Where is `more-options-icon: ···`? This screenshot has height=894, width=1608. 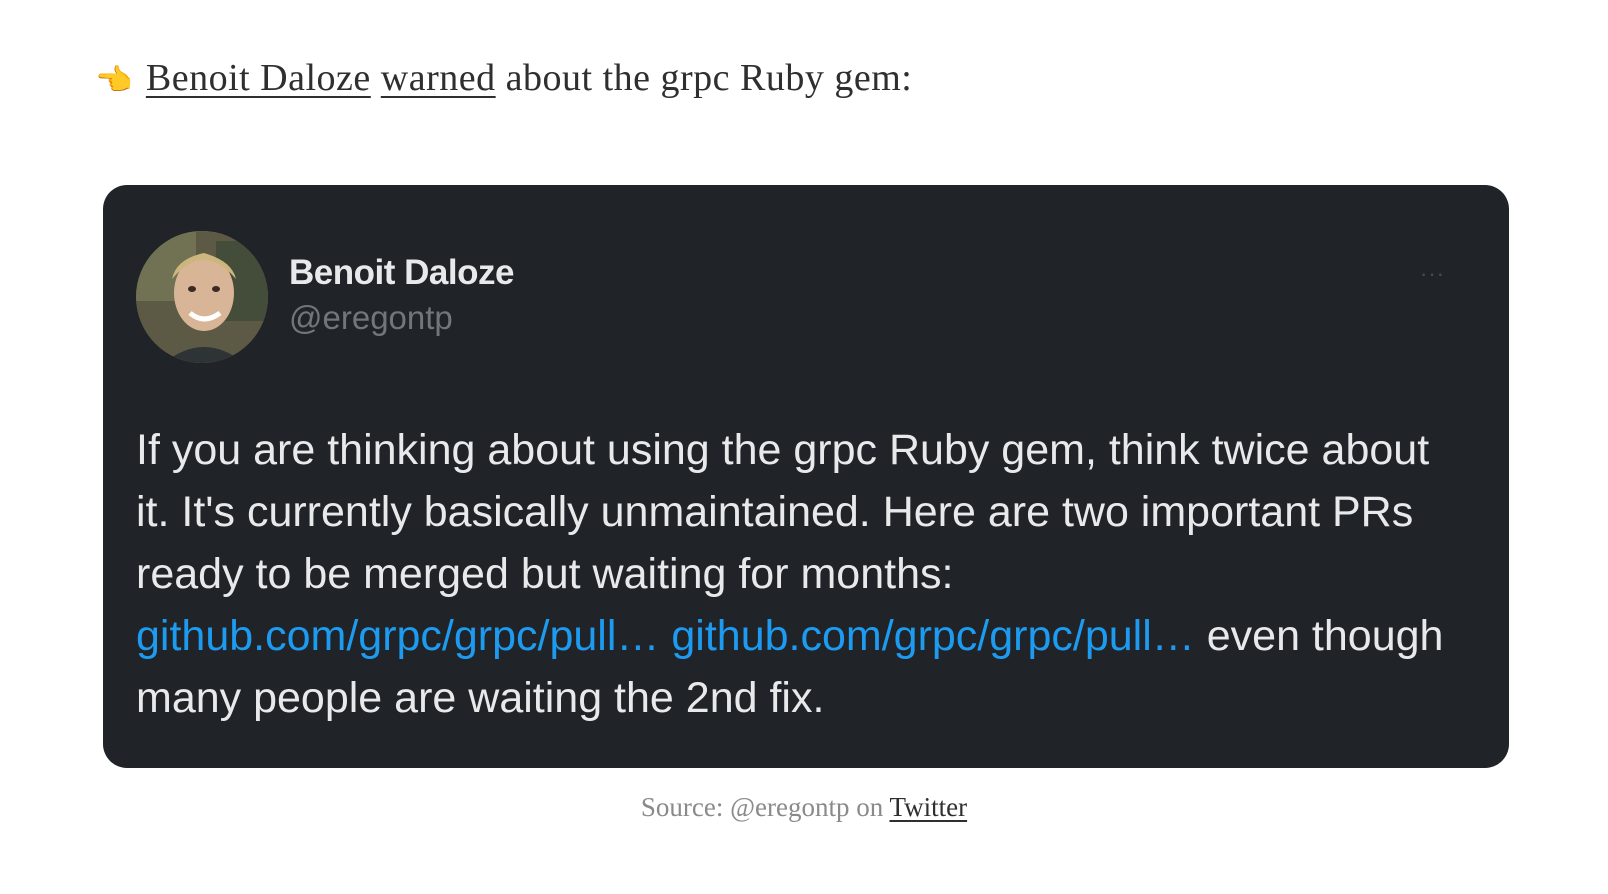 more-options-icon: ··· is located at coordinates (1432, 274).